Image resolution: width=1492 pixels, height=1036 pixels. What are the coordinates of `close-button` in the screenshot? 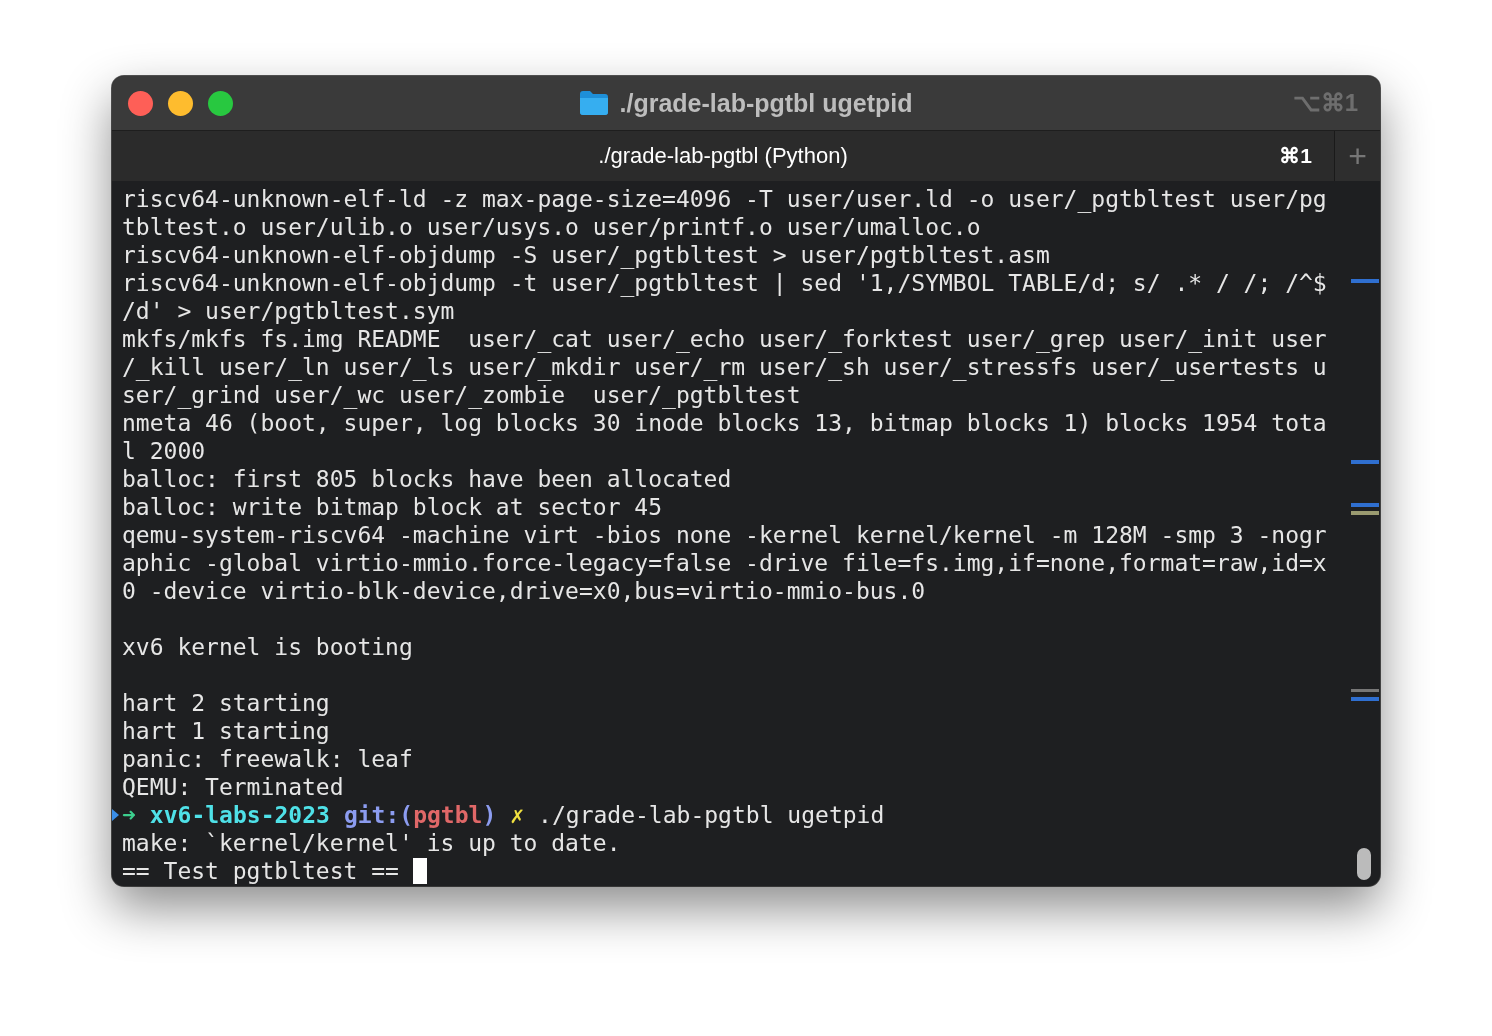 It's located at (140, 103).